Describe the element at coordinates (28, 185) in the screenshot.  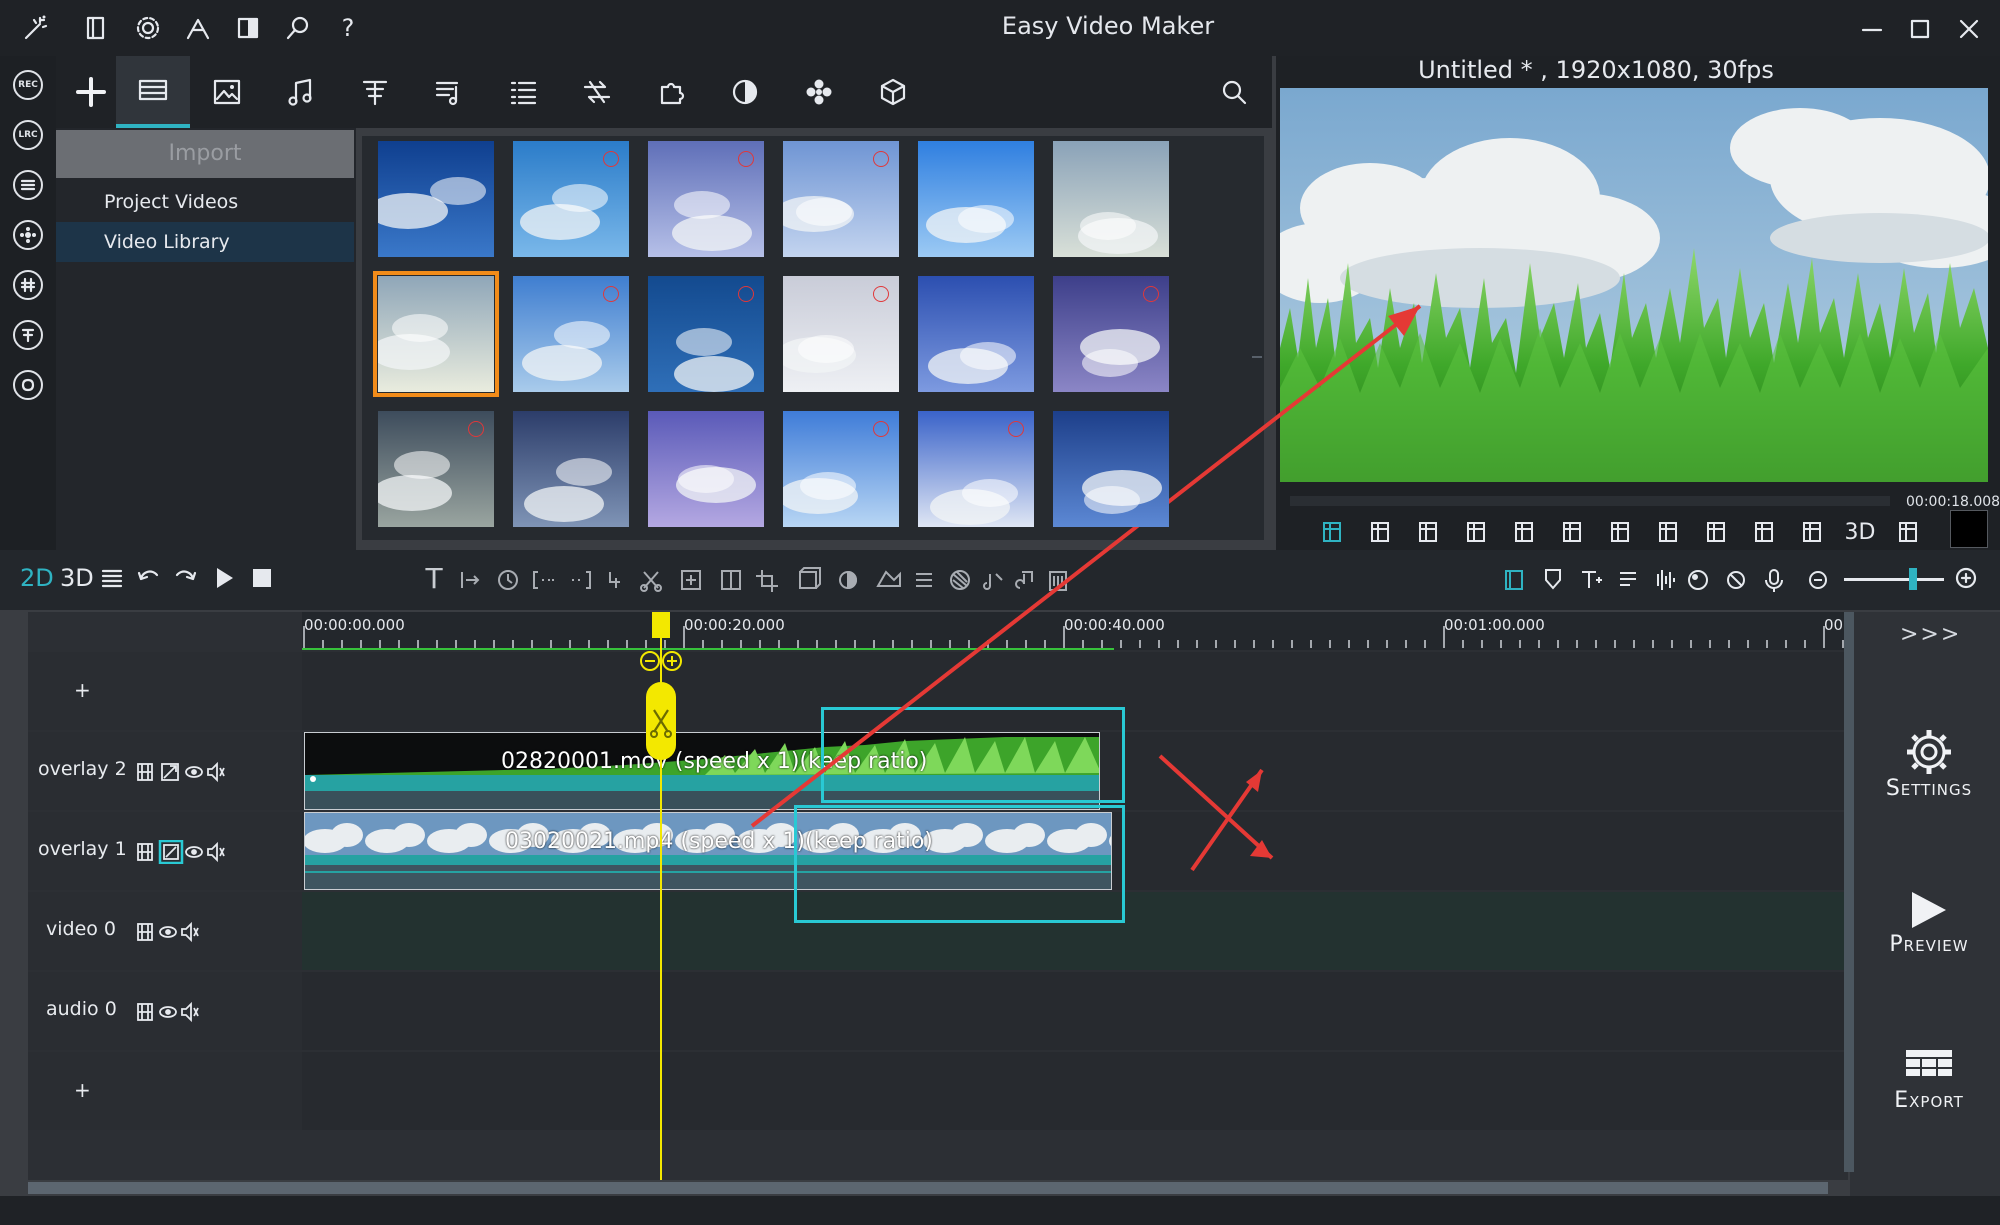
I see `list-circle-icon` at that location.